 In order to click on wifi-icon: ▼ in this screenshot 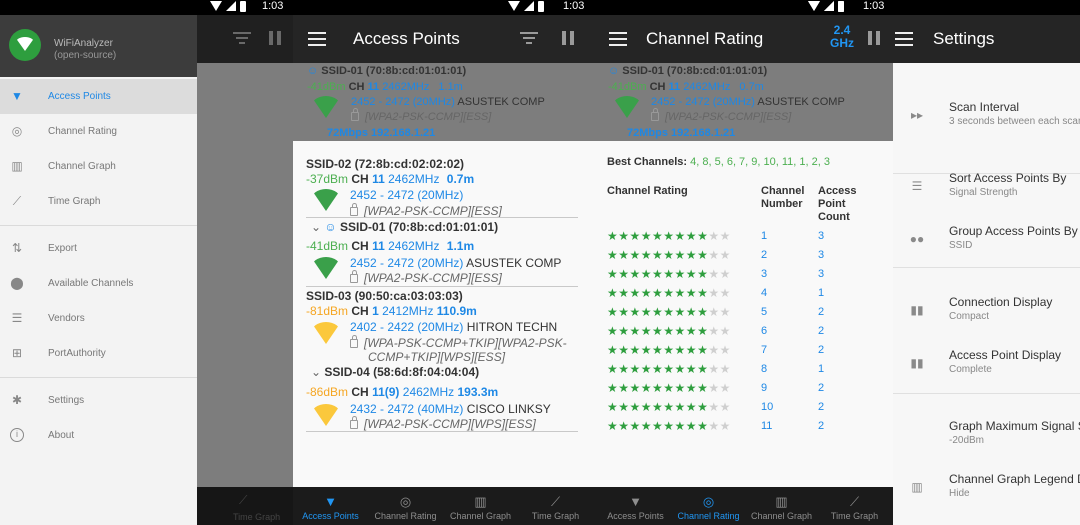, I will do `click(17, 96)`.